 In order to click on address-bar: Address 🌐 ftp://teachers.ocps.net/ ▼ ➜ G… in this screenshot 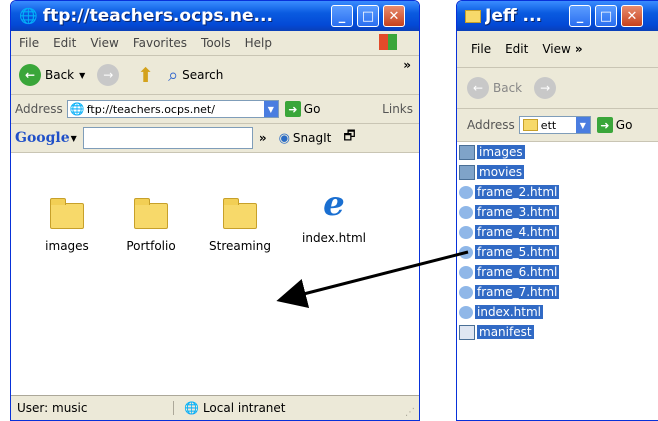, I will do `click(215, 109)`.